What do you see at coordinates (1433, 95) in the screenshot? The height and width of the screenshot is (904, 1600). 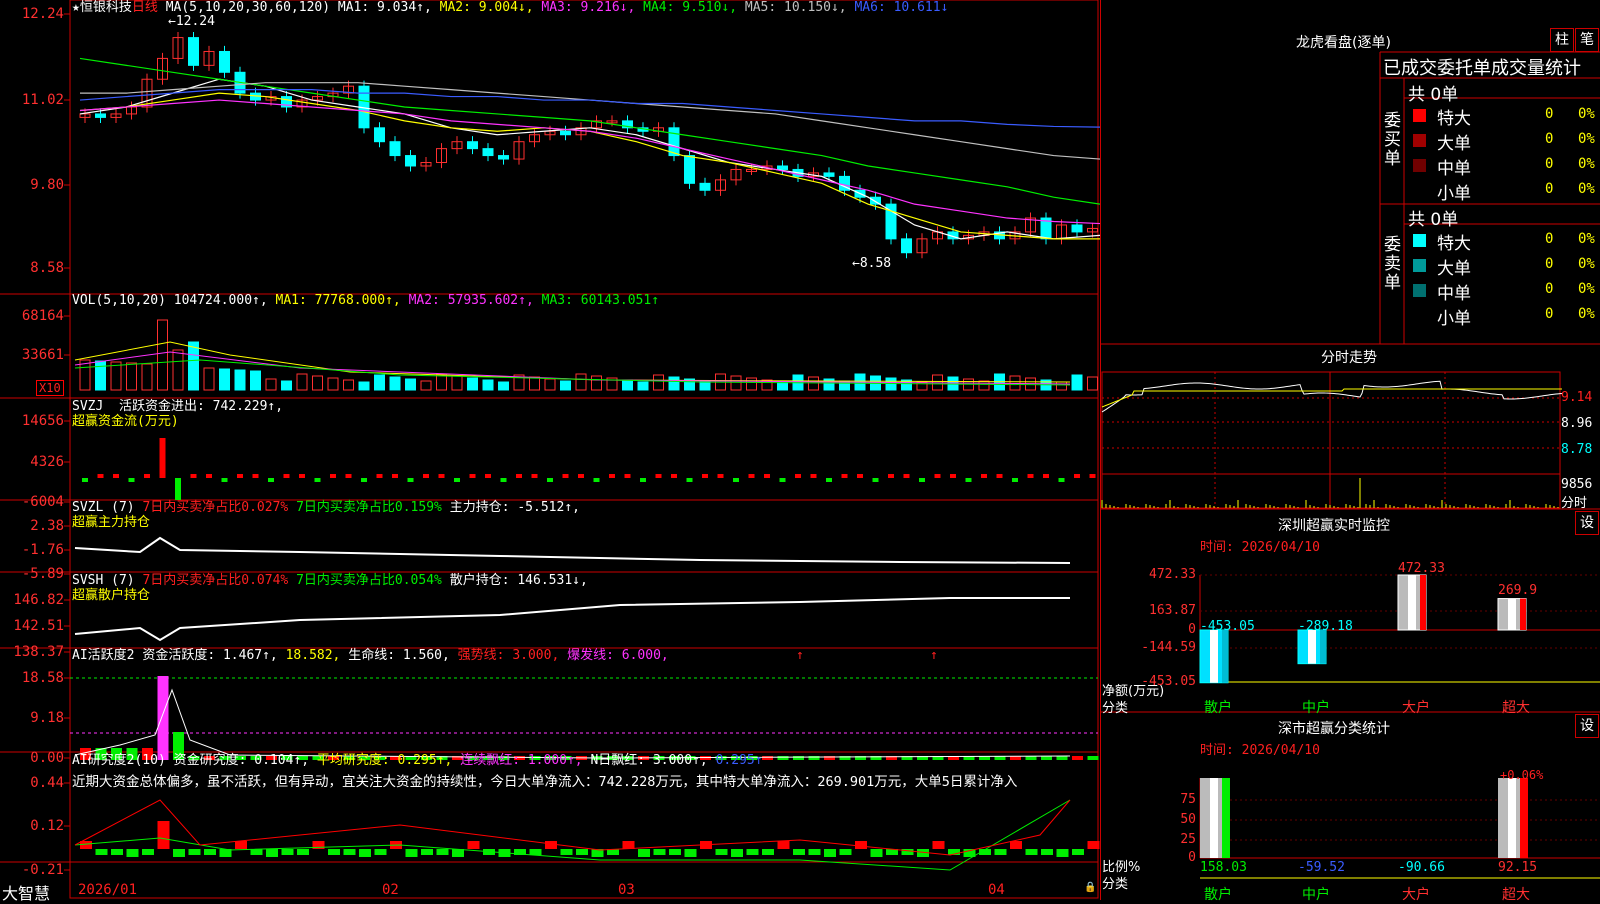 I see `buy-total: 共 0单` at bounding box center [1433, 95].